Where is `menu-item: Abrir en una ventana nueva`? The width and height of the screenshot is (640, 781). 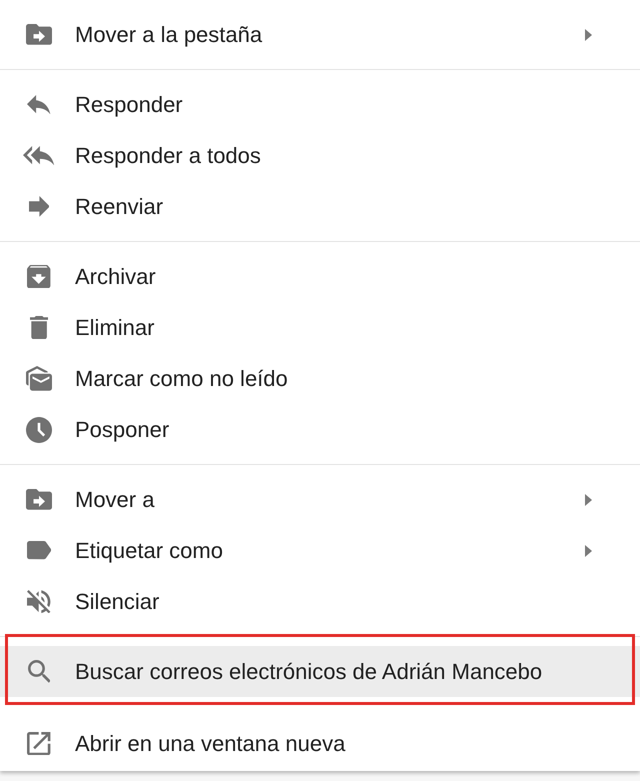 menu-item: Abrir en una ventana nueva is located at coordinates (320, 743).